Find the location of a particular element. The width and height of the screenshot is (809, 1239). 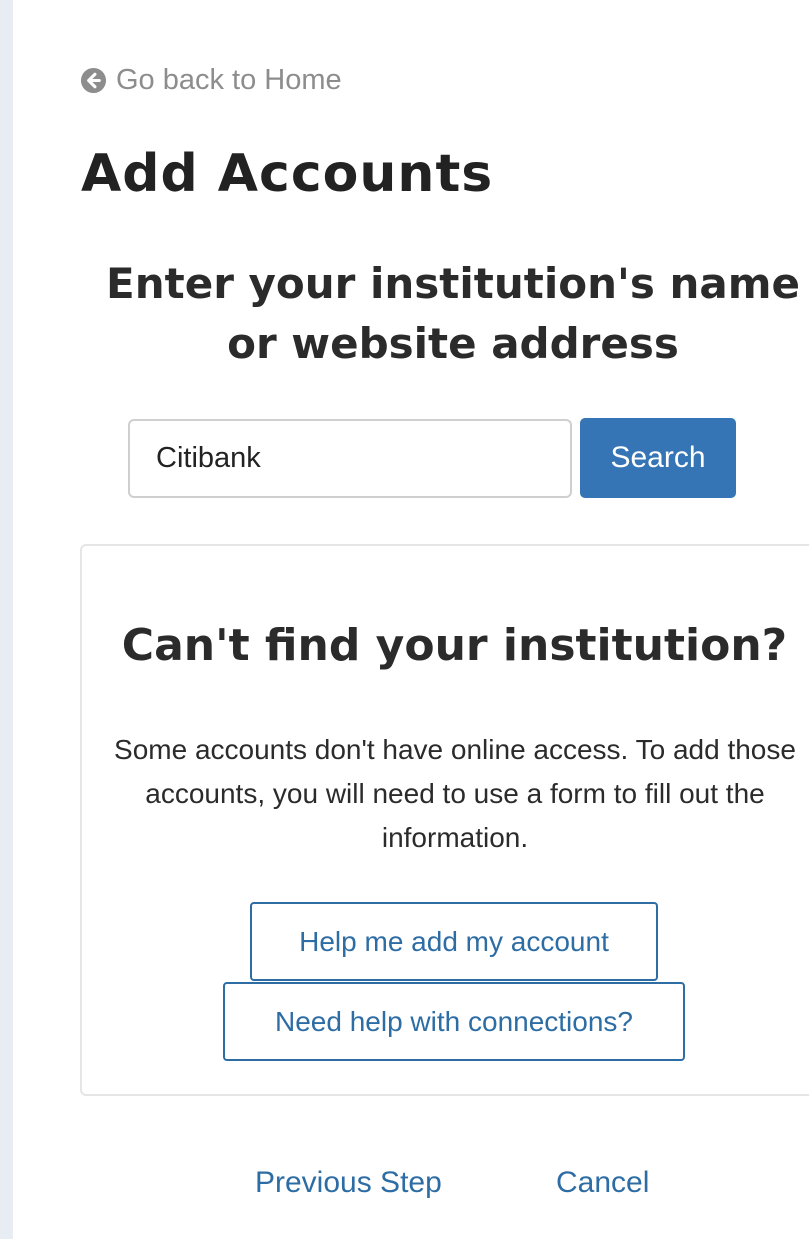

help-add-account-button: Help me add my account is located at coordinates (454, 941).